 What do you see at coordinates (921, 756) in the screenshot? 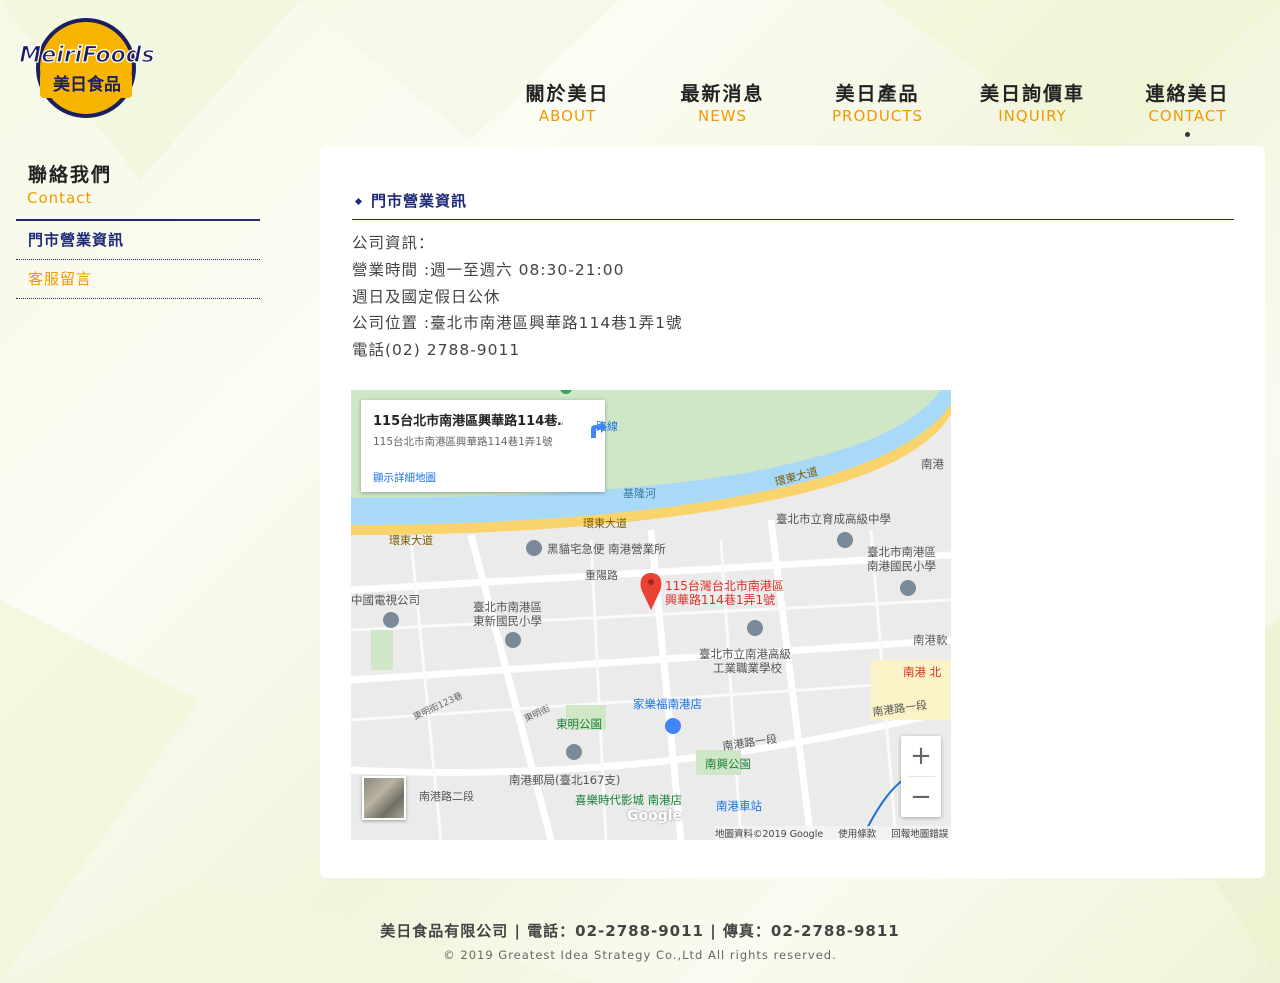
I see `zoom-in-button: +` at bounding box center [921, 756].